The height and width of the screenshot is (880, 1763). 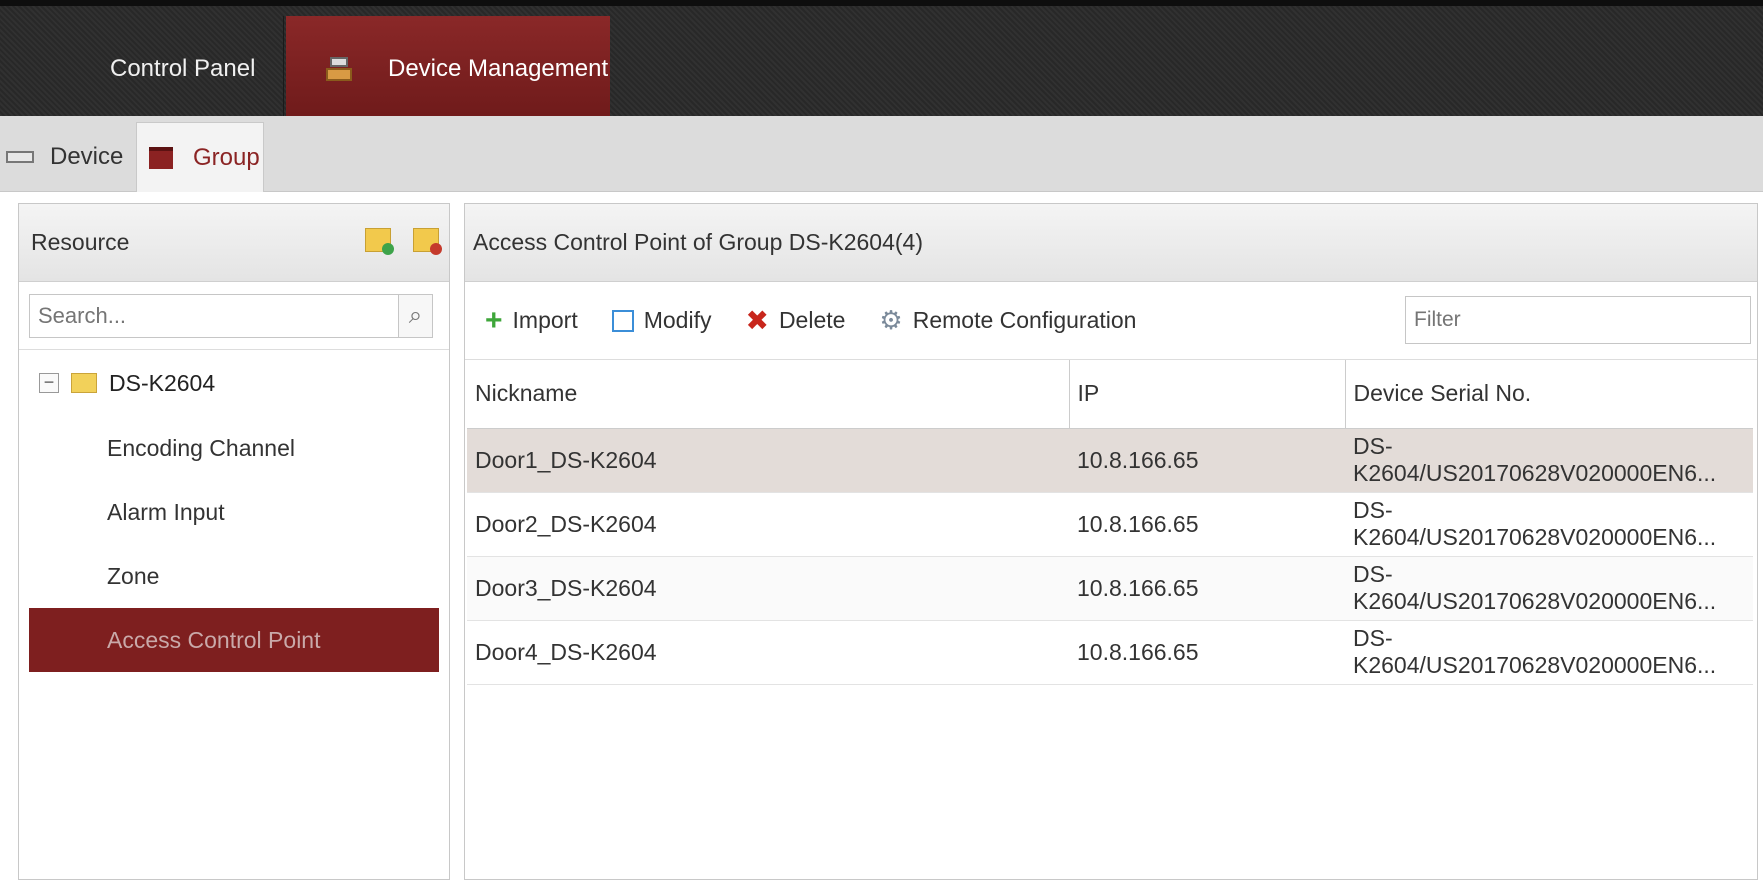 I want to click on column-header-ip: IP, so click(x=1206, y=394).